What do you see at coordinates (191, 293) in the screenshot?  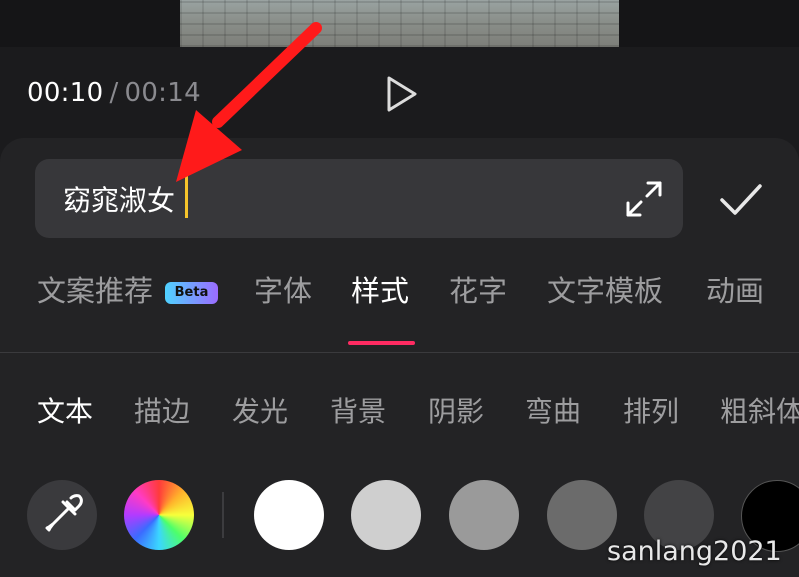 I see `beta-badge: Beta` at bounding box center [191, 293].